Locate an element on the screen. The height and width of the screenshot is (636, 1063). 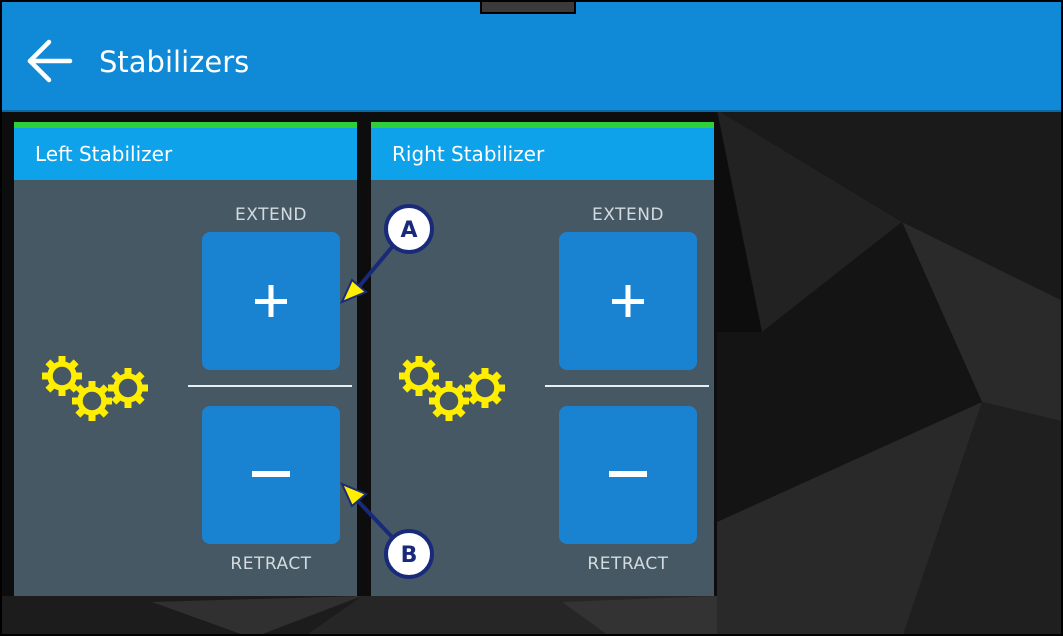
callout-arrow-icon is located at coordinates (354, 495).